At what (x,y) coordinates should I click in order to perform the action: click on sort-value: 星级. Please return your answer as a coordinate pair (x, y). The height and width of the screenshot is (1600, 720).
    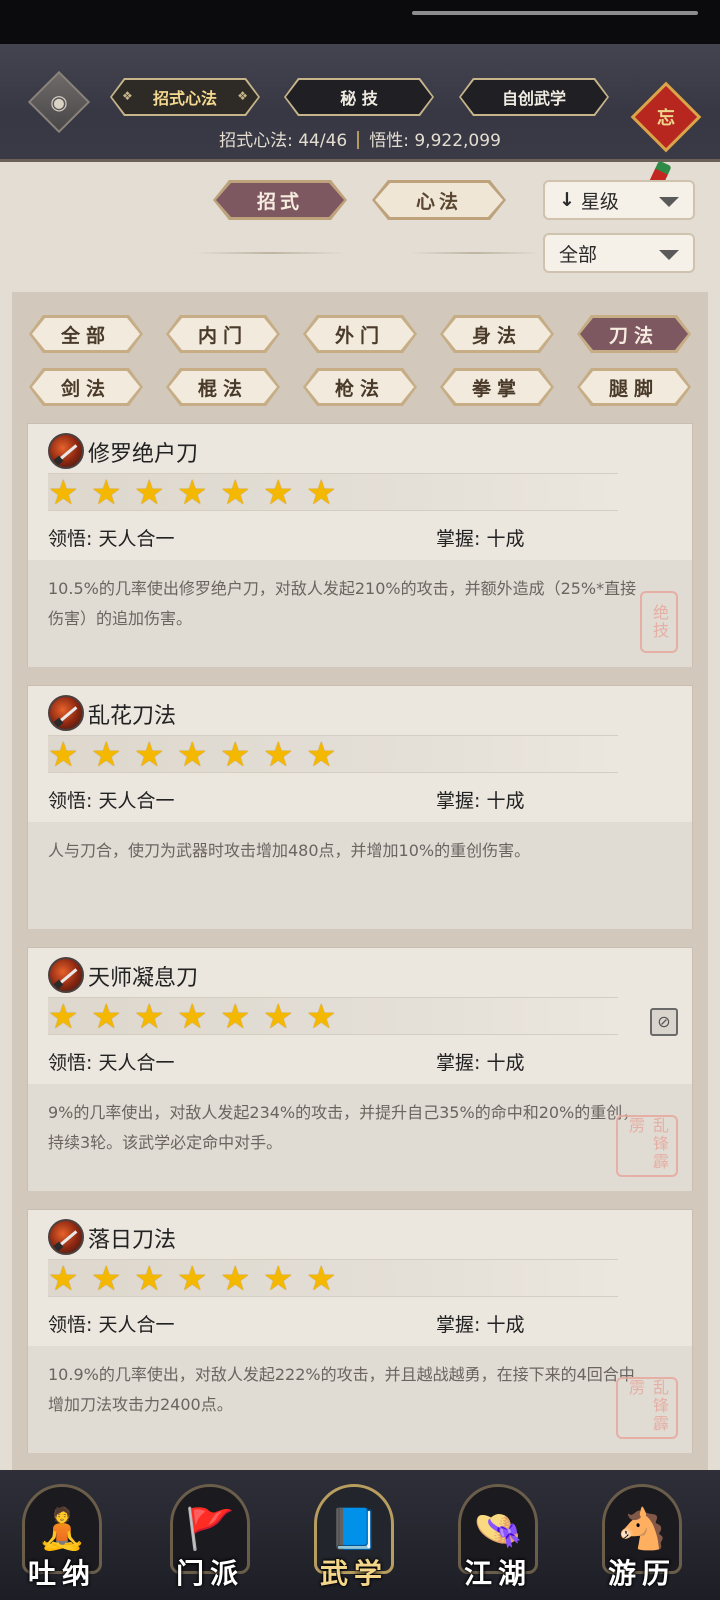
    Looking at the image, I should click on (599, 201).